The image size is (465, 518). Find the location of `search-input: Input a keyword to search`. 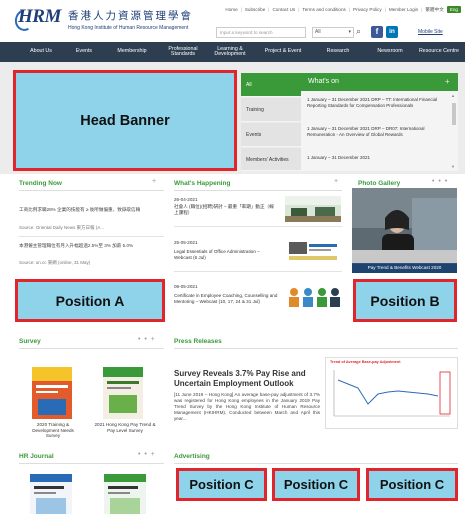

search-input: Input a keyword to search is located at coordinates (261, 32).